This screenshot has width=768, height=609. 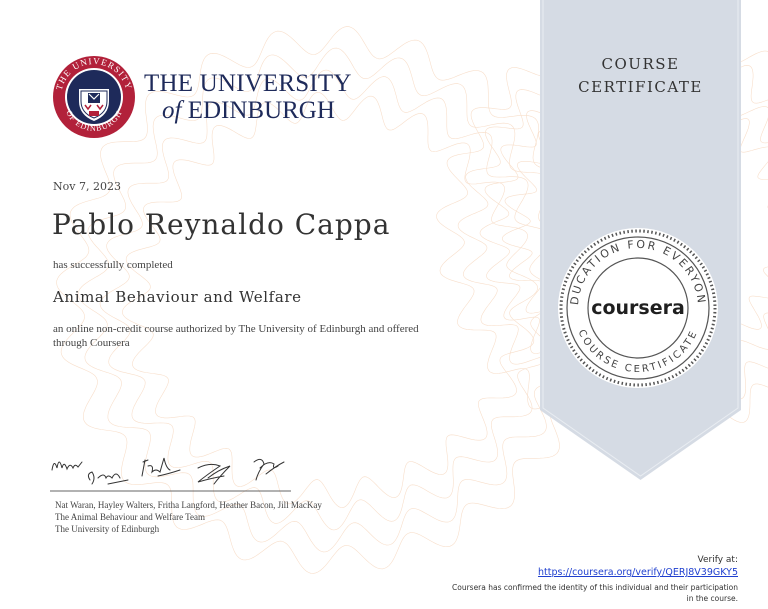 What do you see at coordinates (87, 186) in the screenshot?
I see `certificate-date: Nov 7, 2023` at bounding box center [87, 186].